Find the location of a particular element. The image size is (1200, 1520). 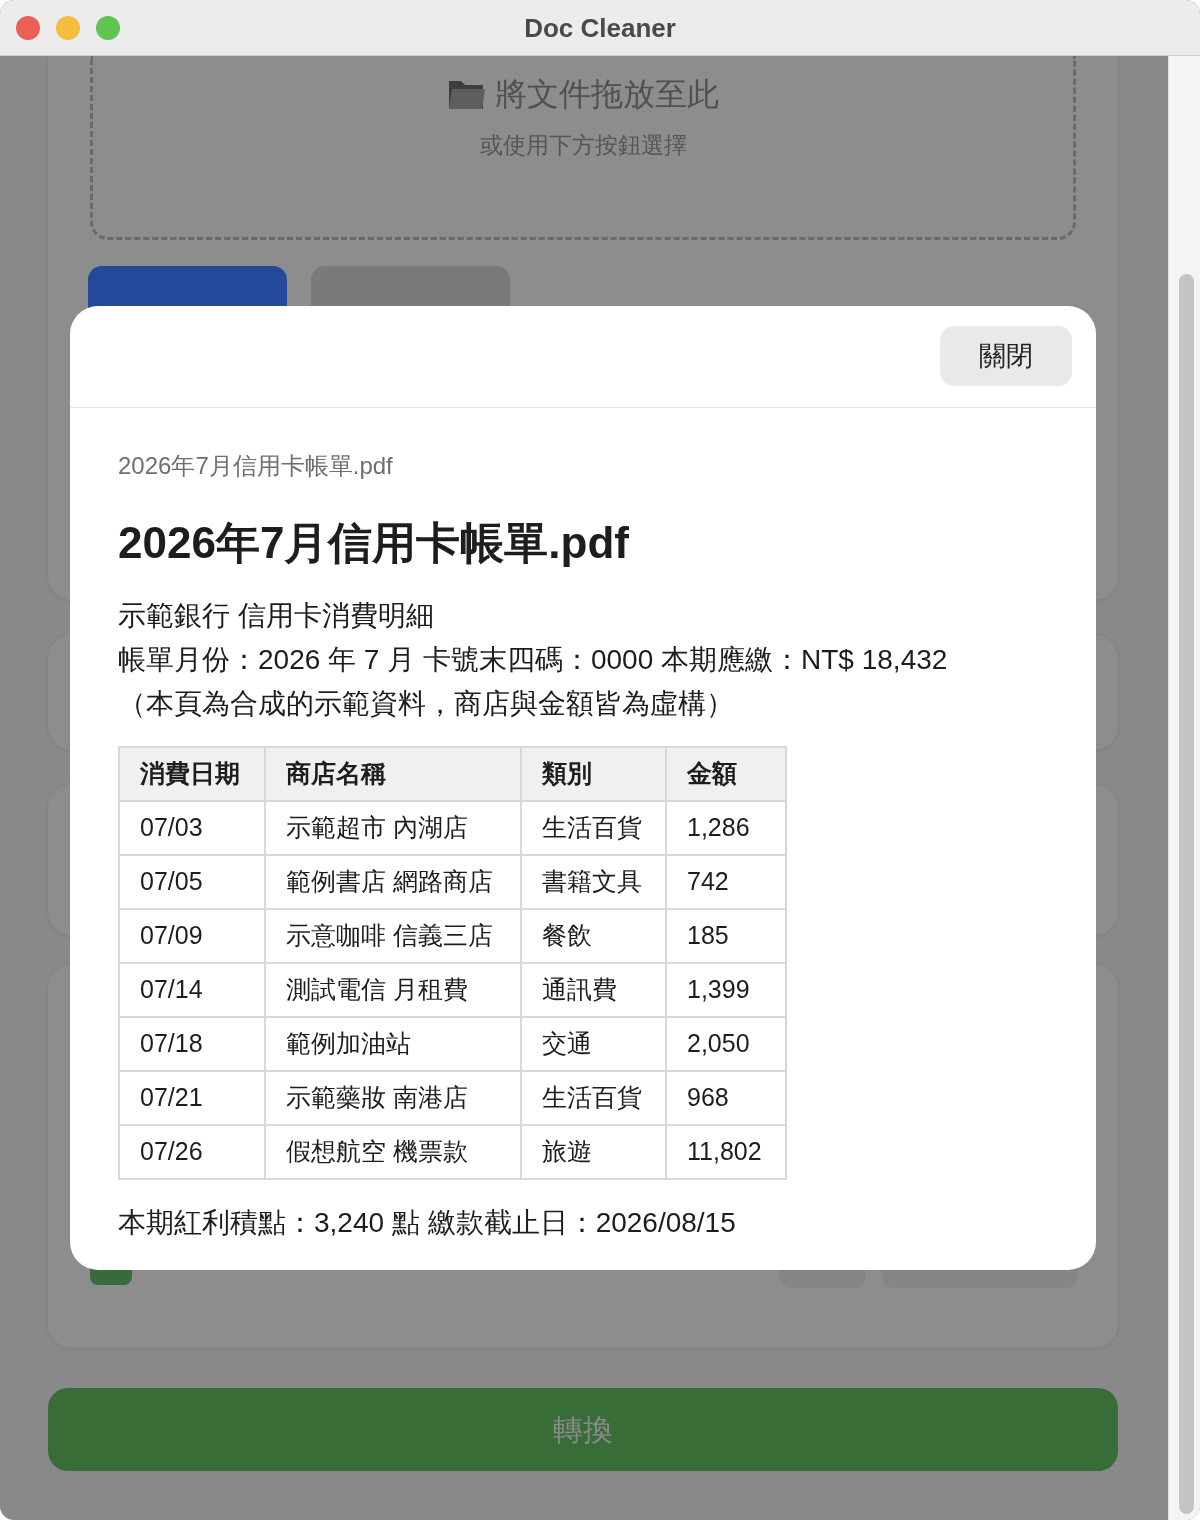

table-cell: 11,802 is located at coordinates (726, 1152).